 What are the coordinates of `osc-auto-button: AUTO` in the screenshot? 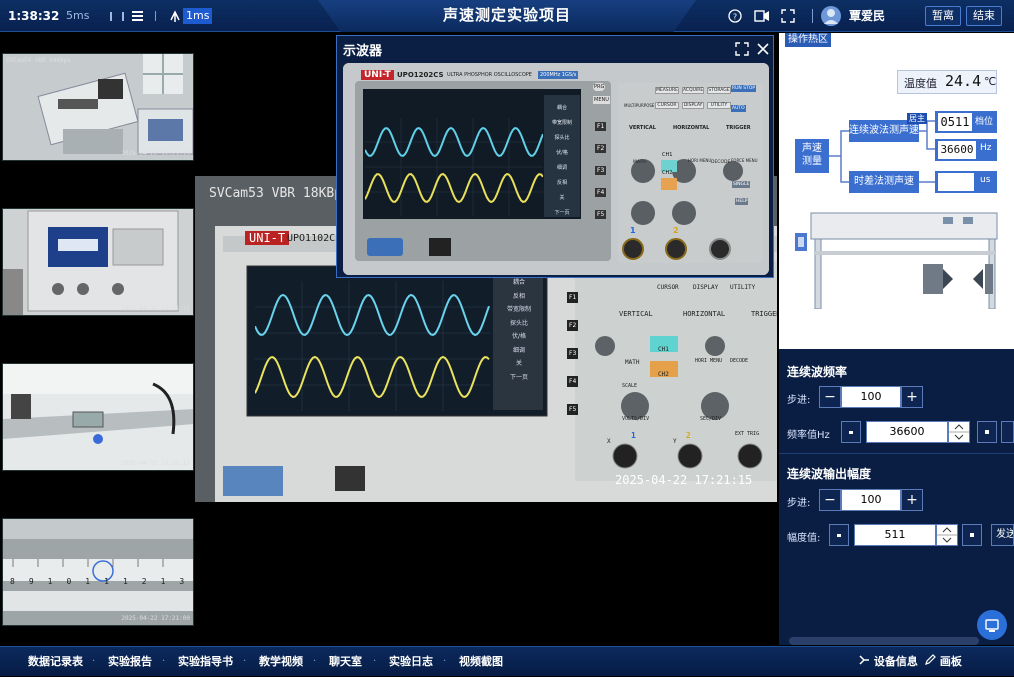 It's located at (738, 108).